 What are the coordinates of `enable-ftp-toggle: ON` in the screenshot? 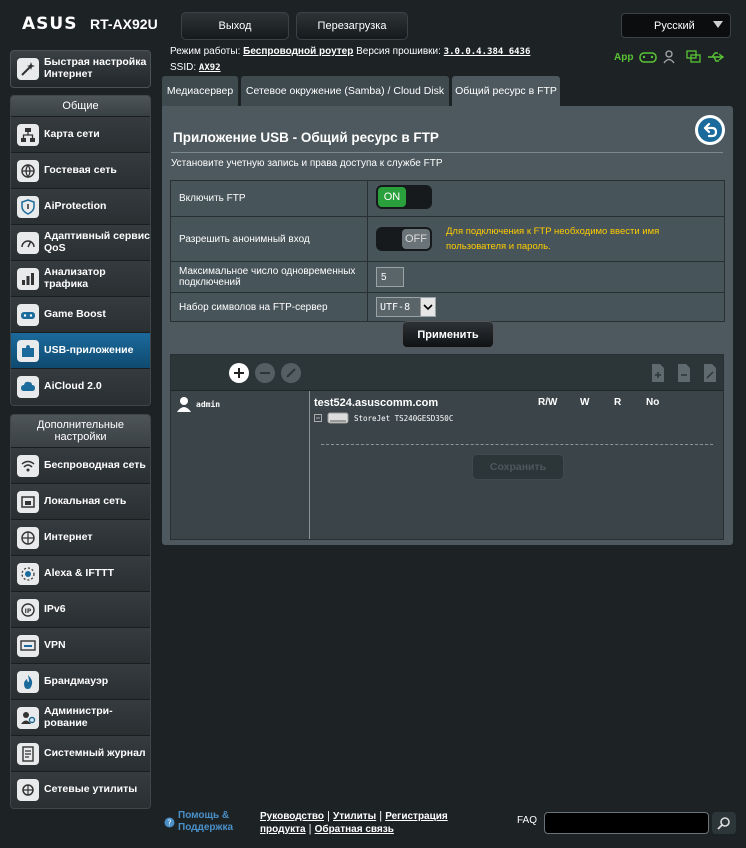 It's located at (404, 197).